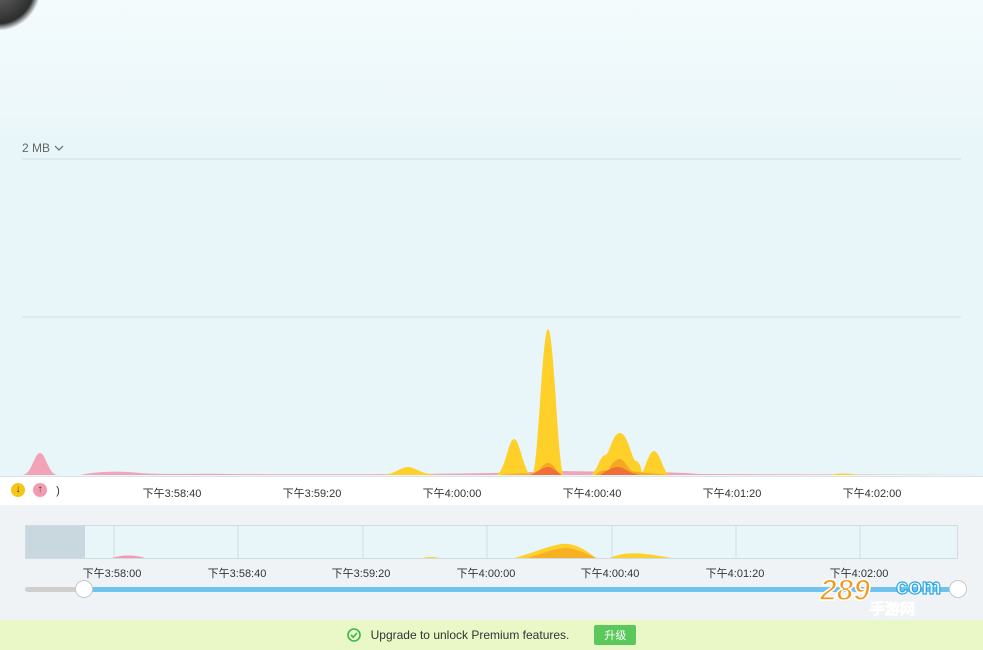 The image size is (983, 650). Describe the element at coordinates (615, 635) in the screenshot. I see `upgrade-button: 升级` at that location.